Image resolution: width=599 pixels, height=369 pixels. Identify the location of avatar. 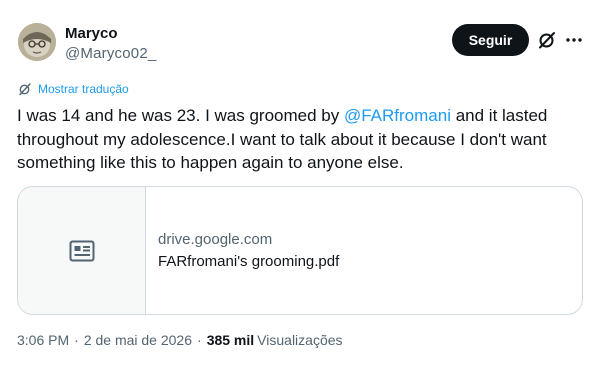
(37, 42).